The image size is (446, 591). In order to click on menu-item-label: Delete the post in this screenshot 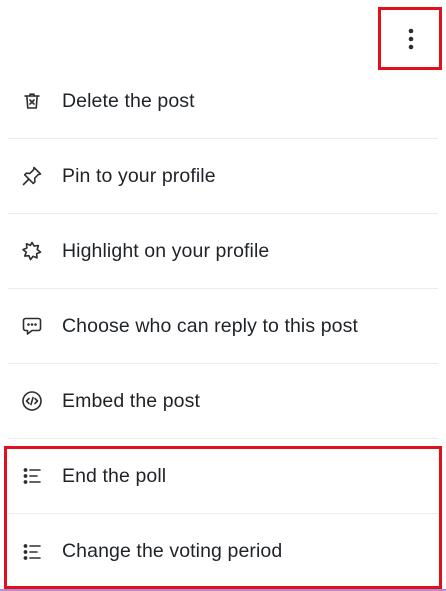, I will do `click(128, 100)`.